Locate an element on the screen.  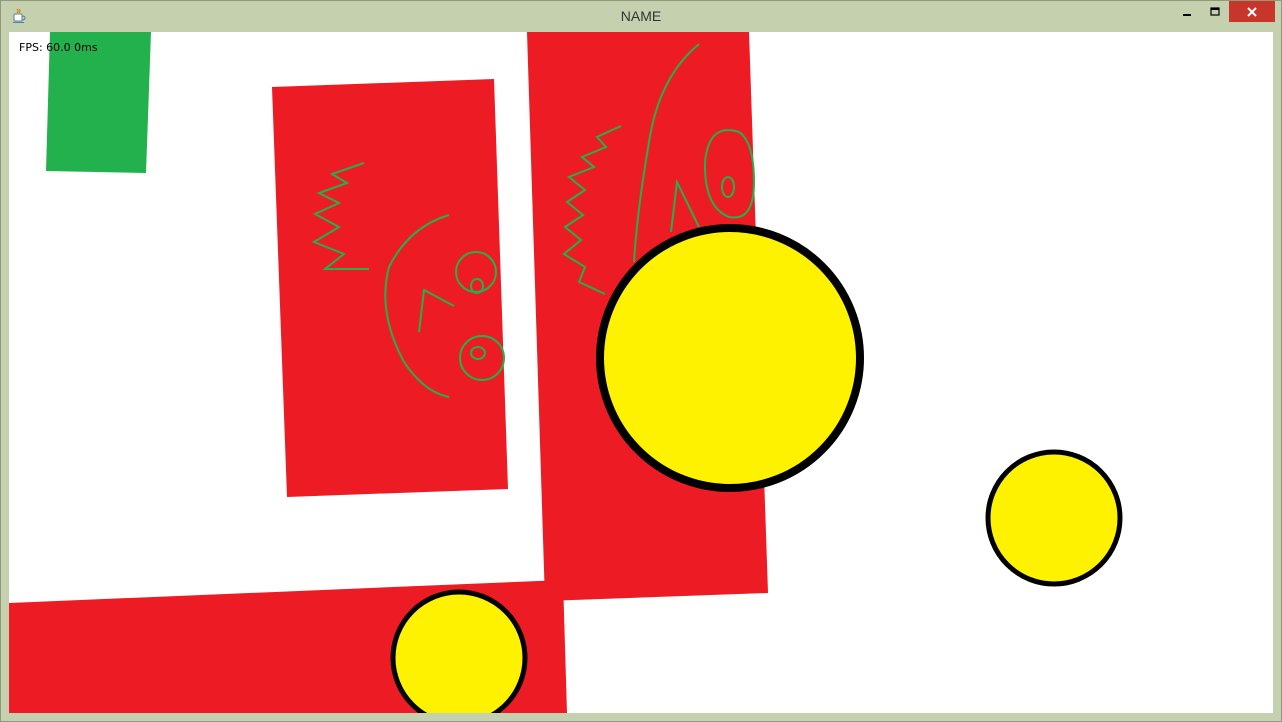
window-title: NAME is located at coordinates (641, 16).